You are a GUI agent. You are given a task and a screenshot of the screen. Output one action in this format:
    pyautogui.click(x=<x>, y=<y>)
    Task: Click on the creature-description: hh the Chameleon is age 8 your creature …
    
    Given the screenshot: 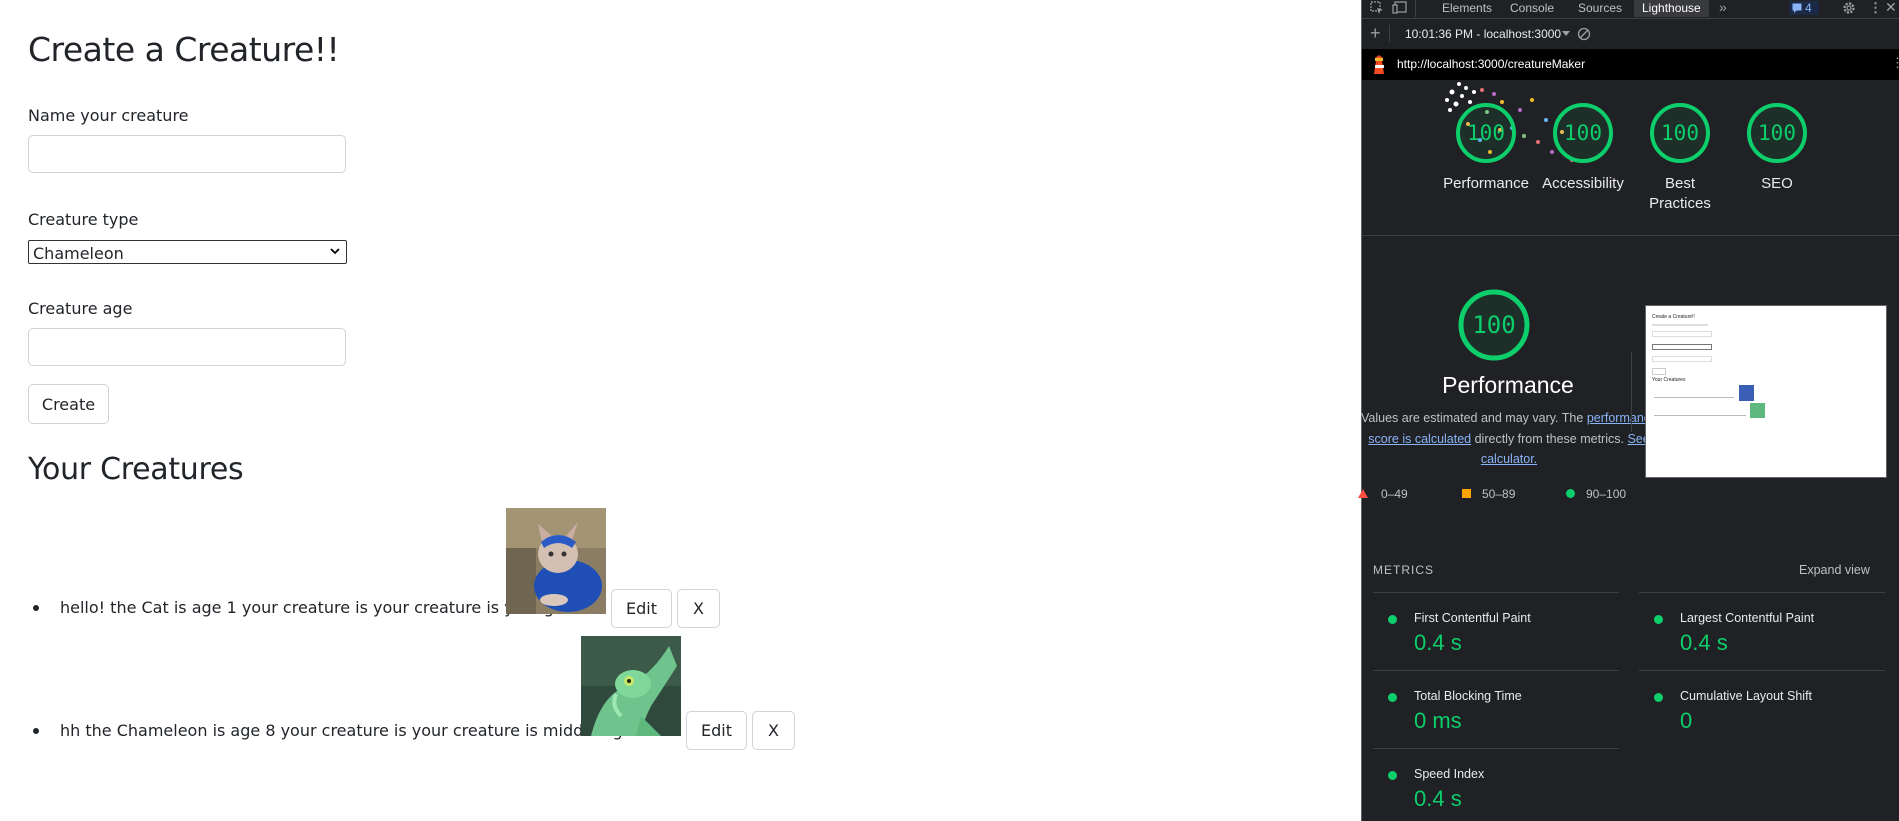 What is the action you would take?
    pyautogui.click(x=358, y=730)
    